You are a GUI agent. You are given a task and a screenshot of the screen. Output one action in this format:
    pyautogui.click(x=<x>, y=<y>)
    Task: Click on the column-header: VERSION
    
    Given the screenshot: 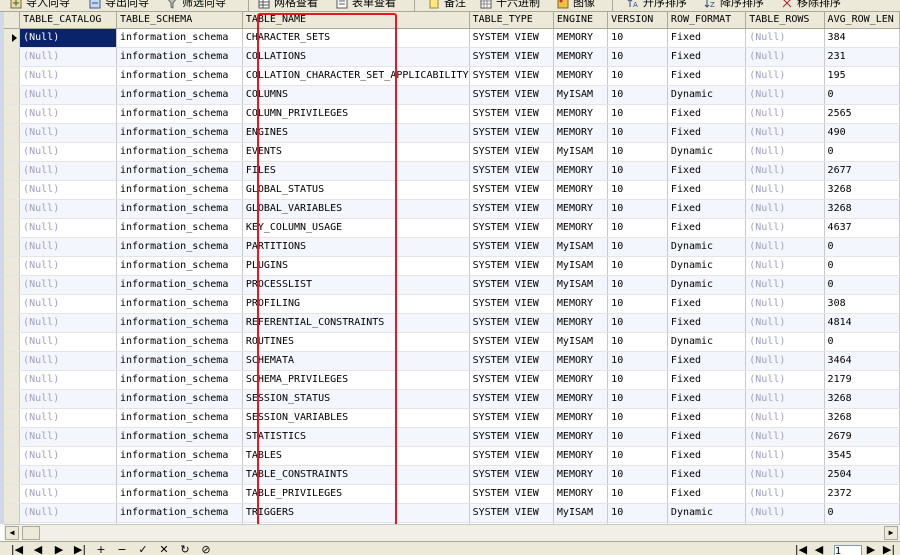 What is the action you would take?
    pyautogui.click(x=637, y=20)
    